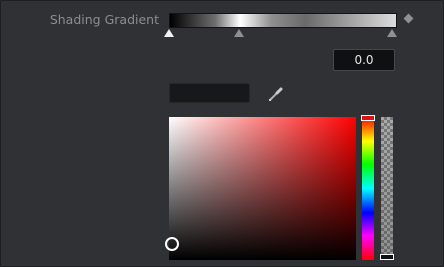  What do you see at coordinates (387, 257) in the screenshot?
I see `alpha-slider-handle` at bounding box center [387, 257].